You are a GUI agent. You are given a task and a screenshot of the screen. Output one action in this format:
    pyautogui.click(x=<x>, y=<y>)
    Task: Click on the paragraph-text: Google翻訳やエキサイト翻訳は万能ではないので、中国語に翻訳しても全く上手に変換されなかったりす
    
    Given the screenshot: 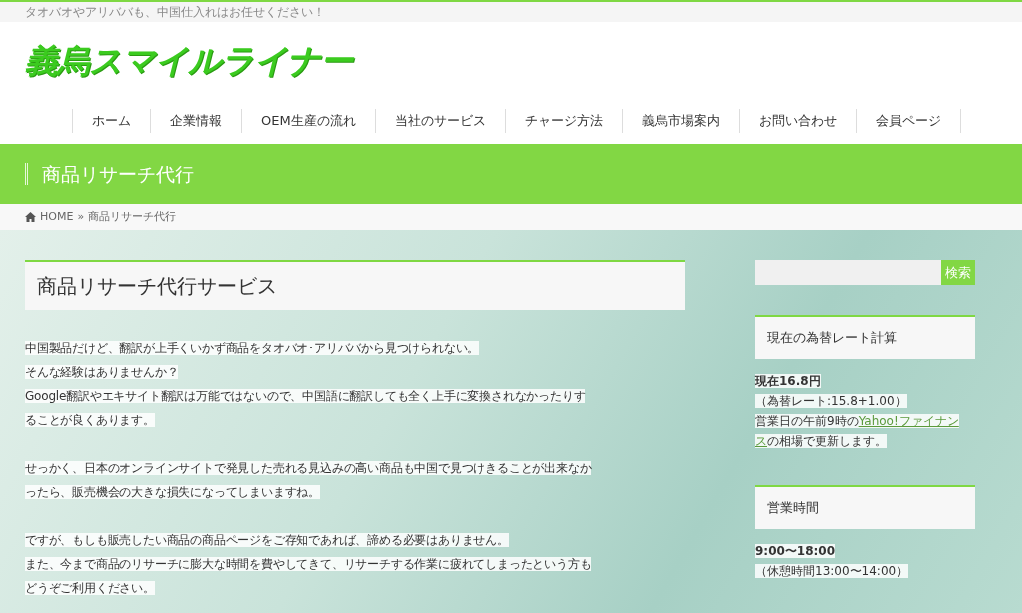 What is the action you would take?
    pyautogui.click(x=305, y=396)
    